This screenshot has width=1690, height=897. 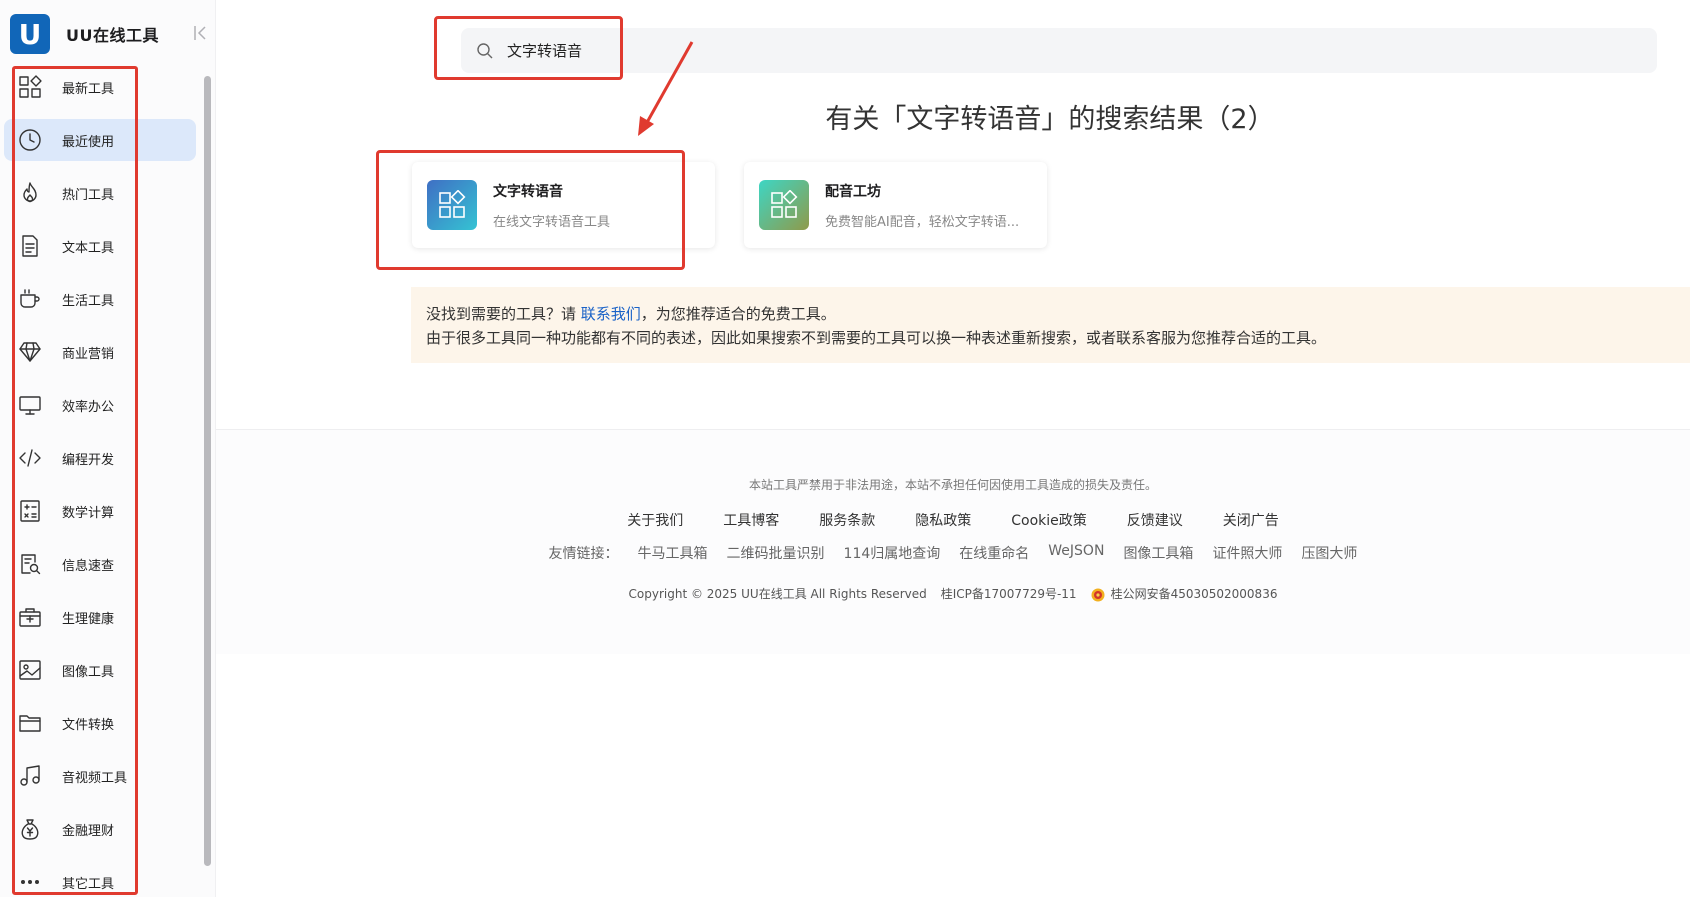 I want to click on sidebar-item: 金融理财, so click(x=100, y=829).